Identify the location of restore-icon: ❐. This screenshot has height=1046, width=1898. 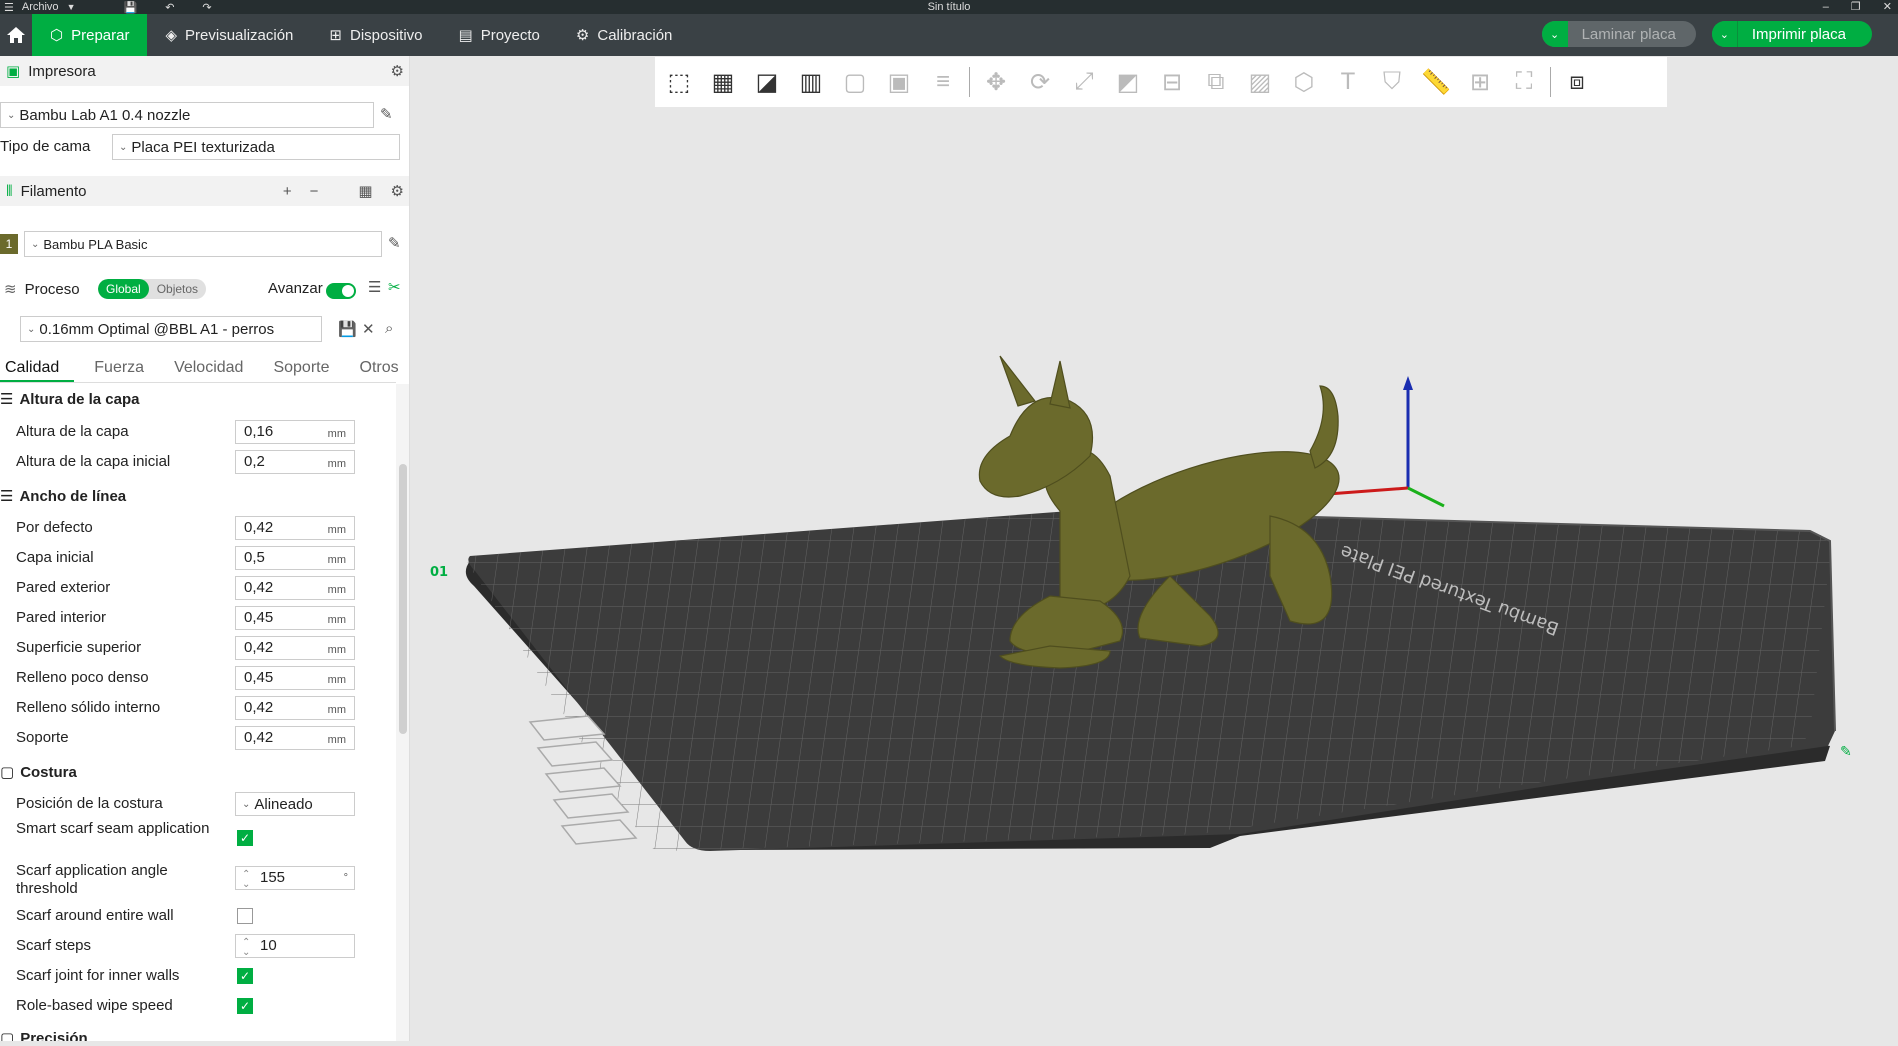
(1856, 7).